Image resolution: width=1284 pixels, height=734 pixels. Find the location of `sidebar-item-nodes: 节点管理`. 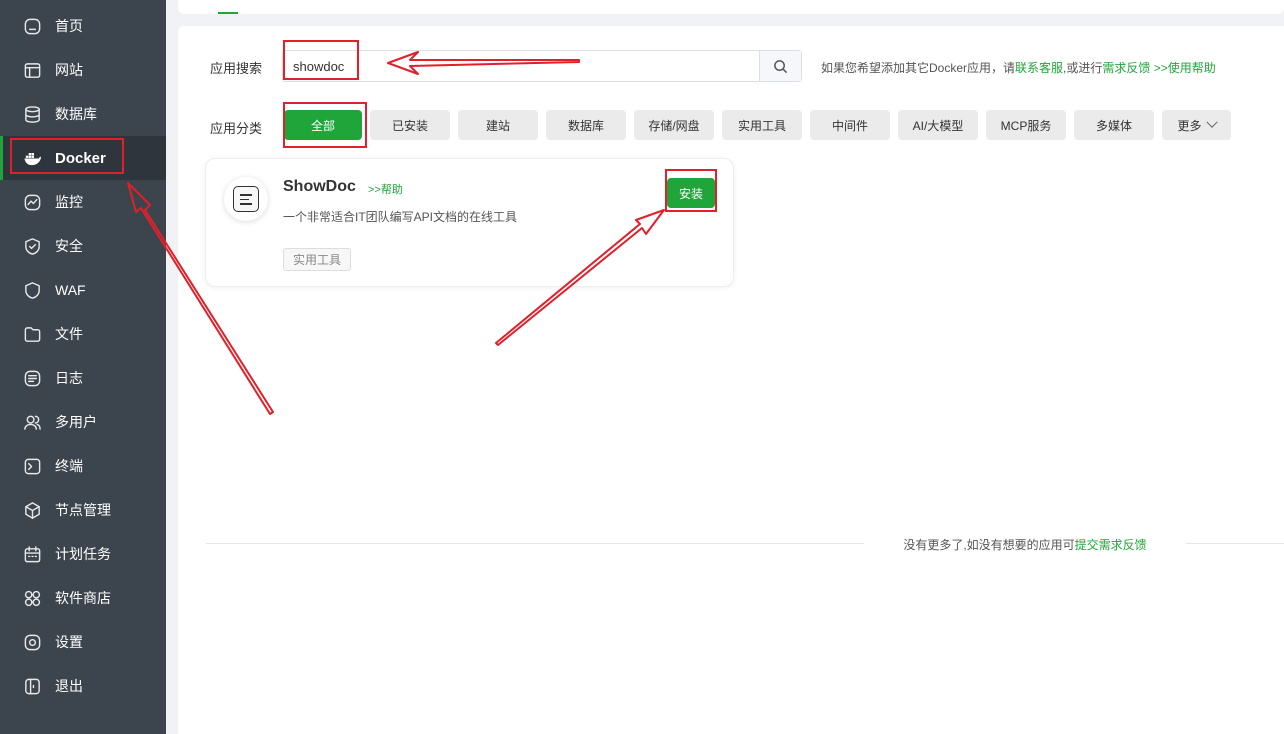

sidebar-item-nodes: 节点管理 is located at coordinates (83, 510).